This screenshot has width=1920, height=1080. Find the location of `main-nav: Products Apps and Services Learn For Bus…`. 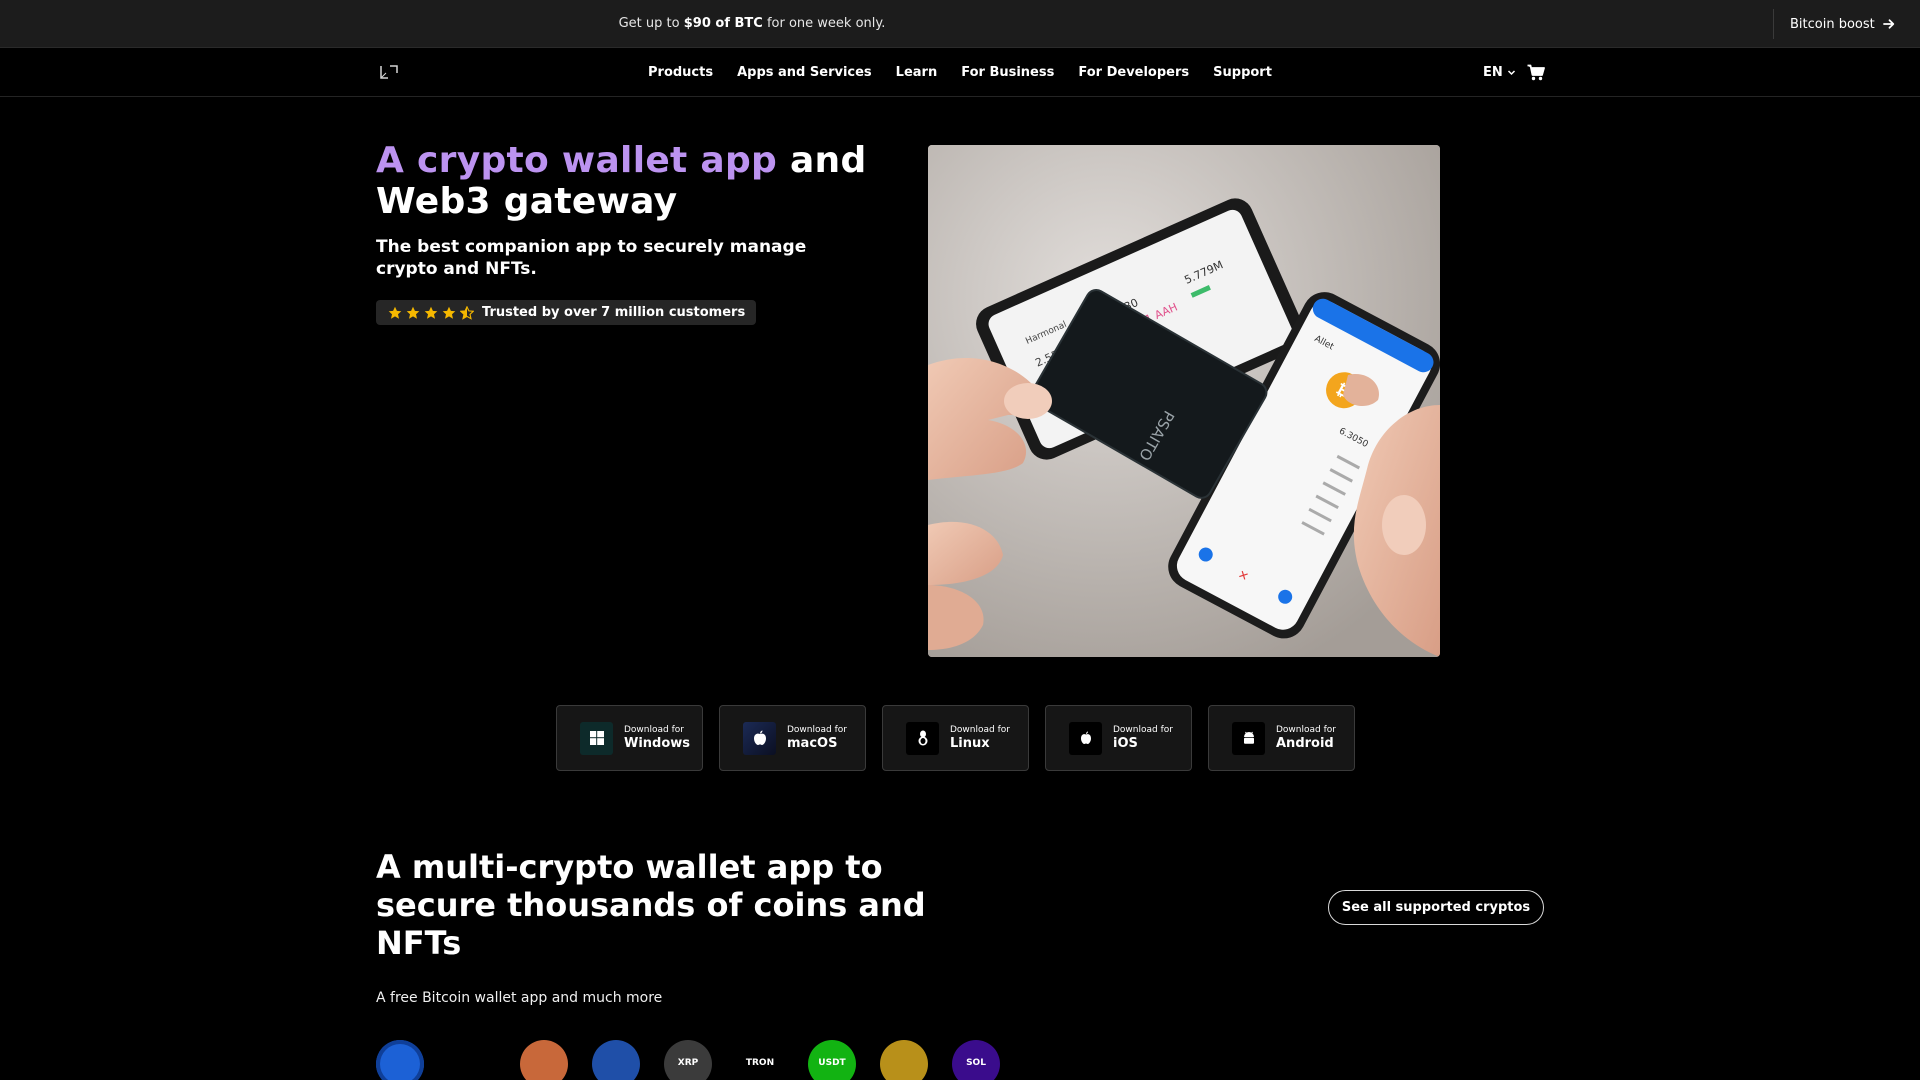

main-nav: Products Apps and Services Learn For Bus… is located at coordinates (960, 72).